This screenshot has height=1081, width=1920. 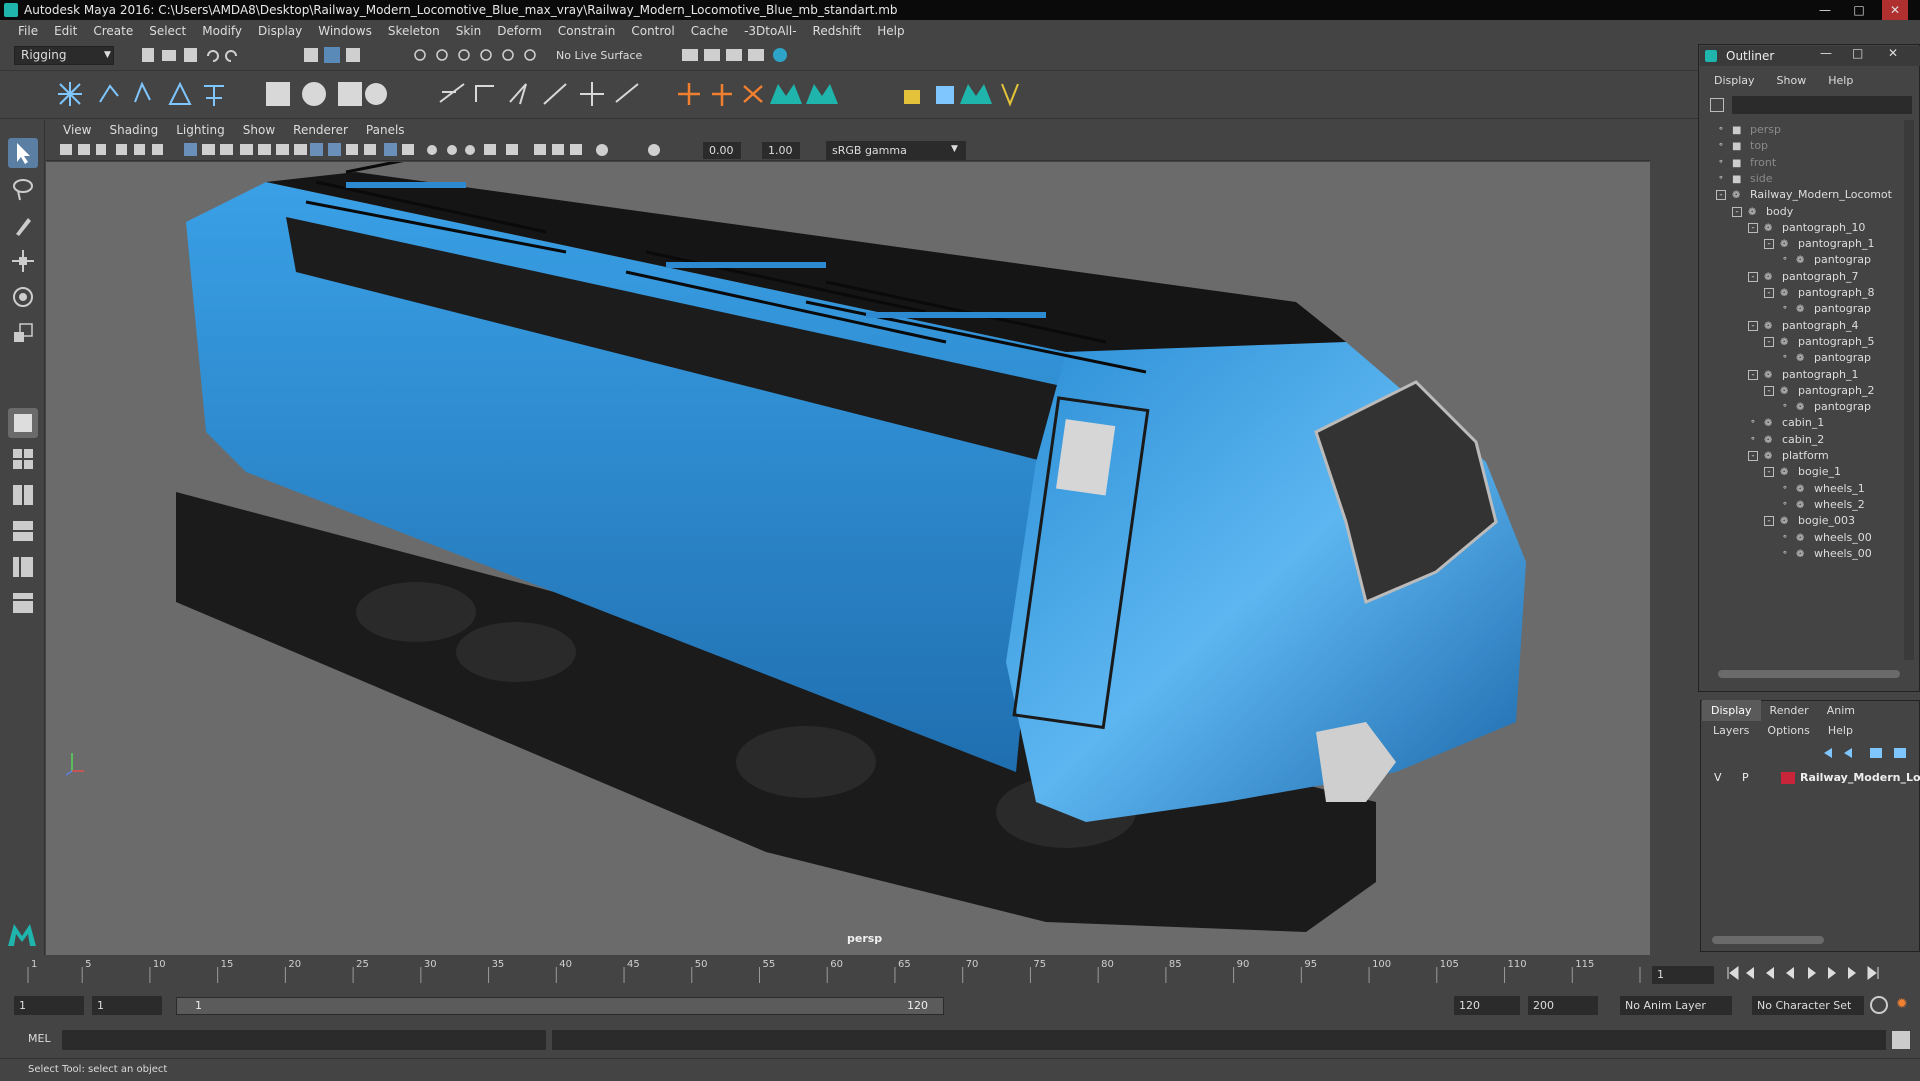 What do you see at coordinates (709, 31) in the screenshot?
I see `menu-cache: Cache` at bounding box center [709, 31].